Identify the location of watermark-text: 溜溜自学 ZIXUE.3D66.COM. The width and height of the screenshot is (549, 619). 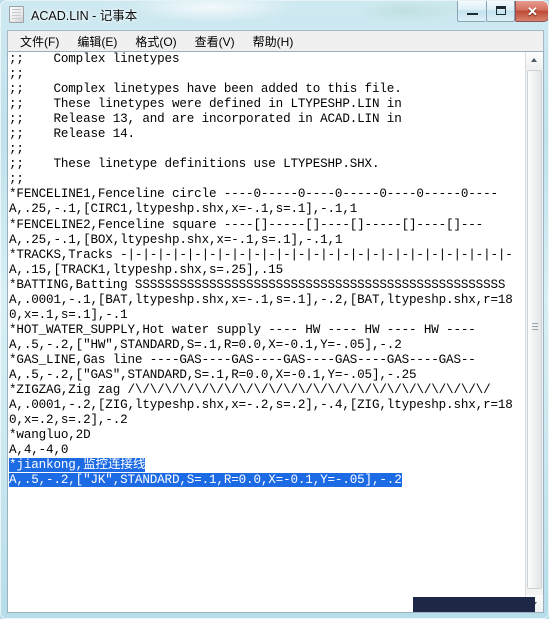
(490, 612).